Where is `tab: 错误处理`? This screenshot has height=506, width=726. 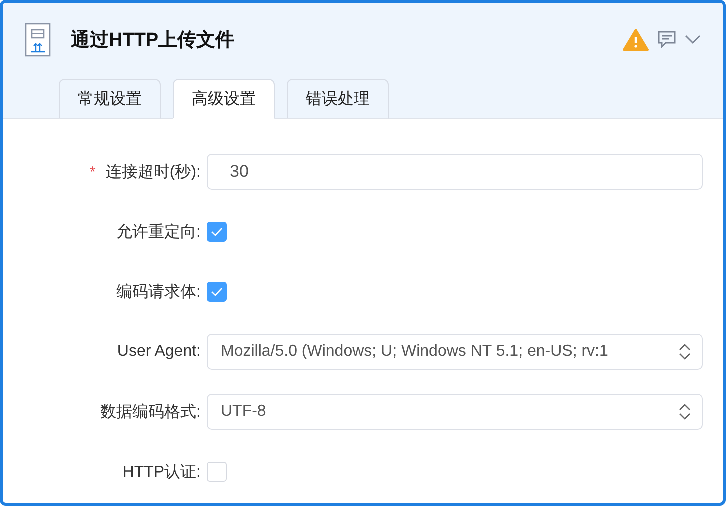
tab: 错误处理 is located at coordinates (338, 99).